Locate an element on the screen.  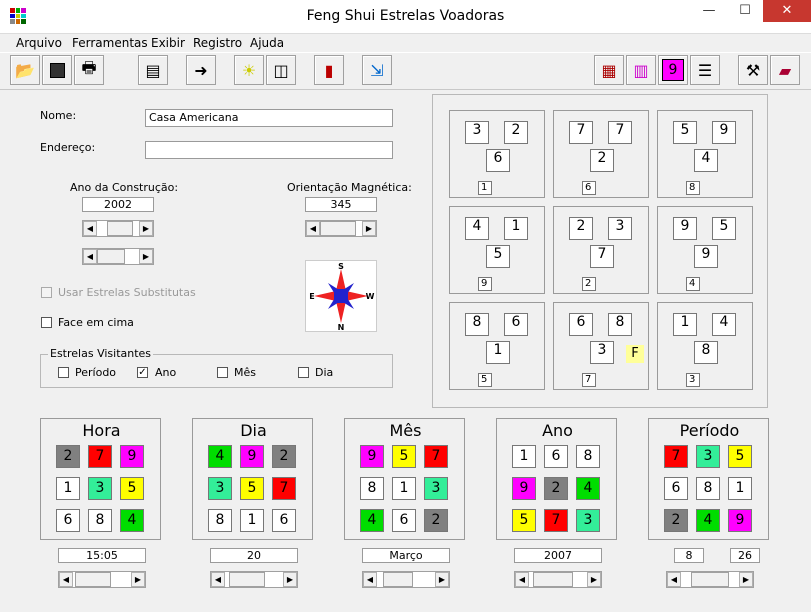
export-button: ⇲ is located at coordinates (377, 70).